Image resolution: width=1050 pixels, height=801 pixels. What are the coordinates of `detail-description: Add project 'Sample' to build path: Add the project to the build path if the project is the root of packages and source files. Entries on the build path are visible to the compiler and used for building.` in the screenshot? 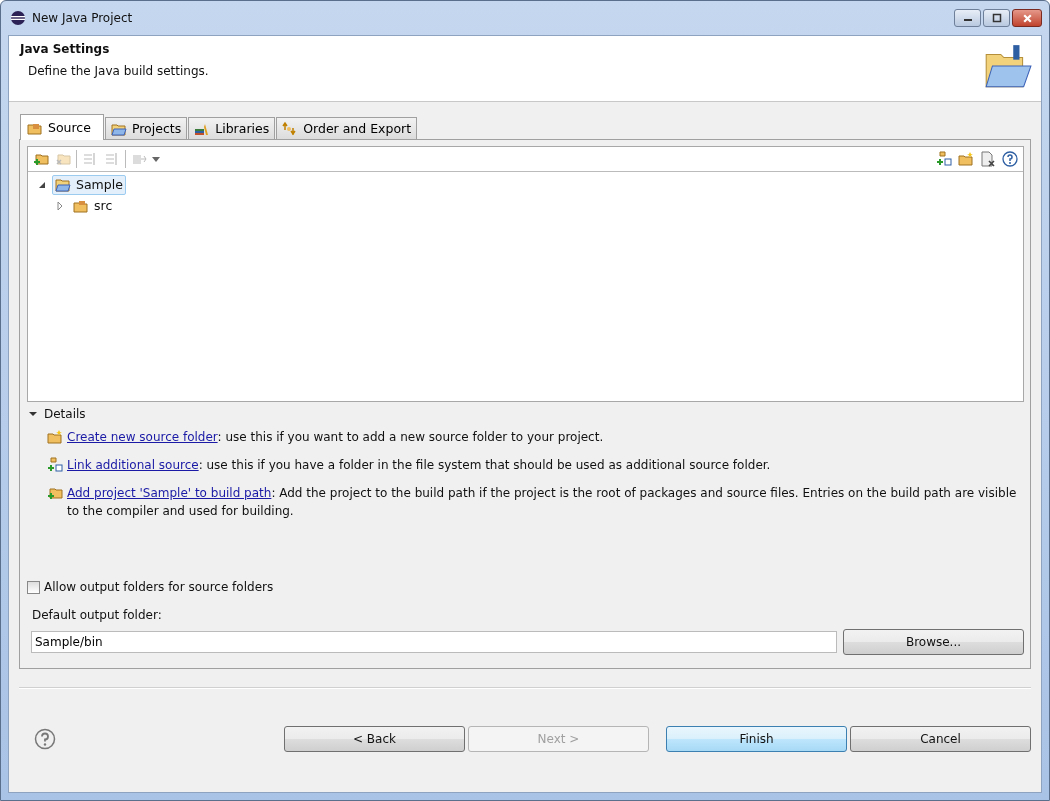 It's located at (542, 502).